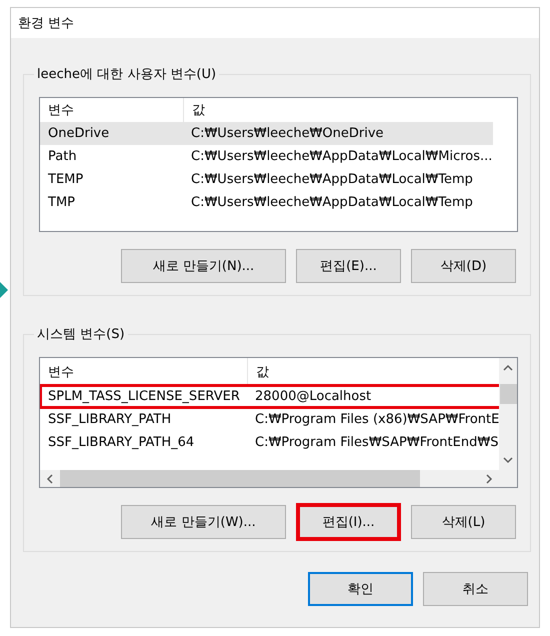 The width and height of the screenshot is (550, 636). I want to click on scroll-left-icon, so click(50, 479).